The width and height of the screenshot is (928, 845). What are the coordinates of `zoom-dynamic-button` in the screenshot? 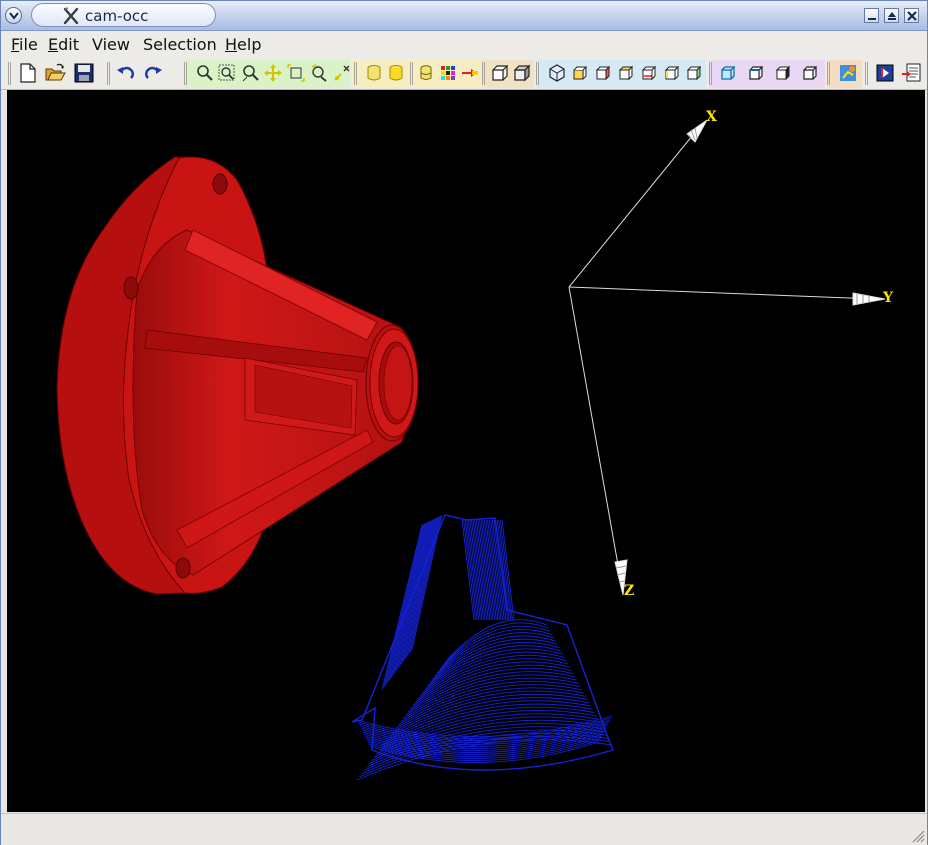 It's located at (250, 73).